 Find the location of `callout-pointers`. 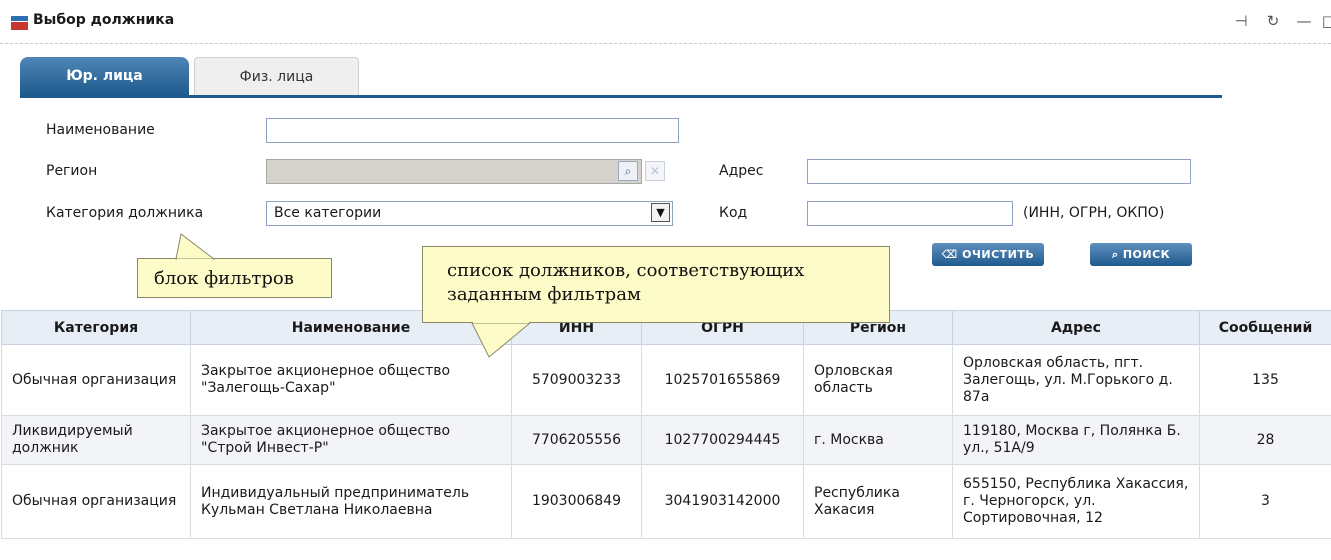

callout-pointers is located at coordinates (353, 295).